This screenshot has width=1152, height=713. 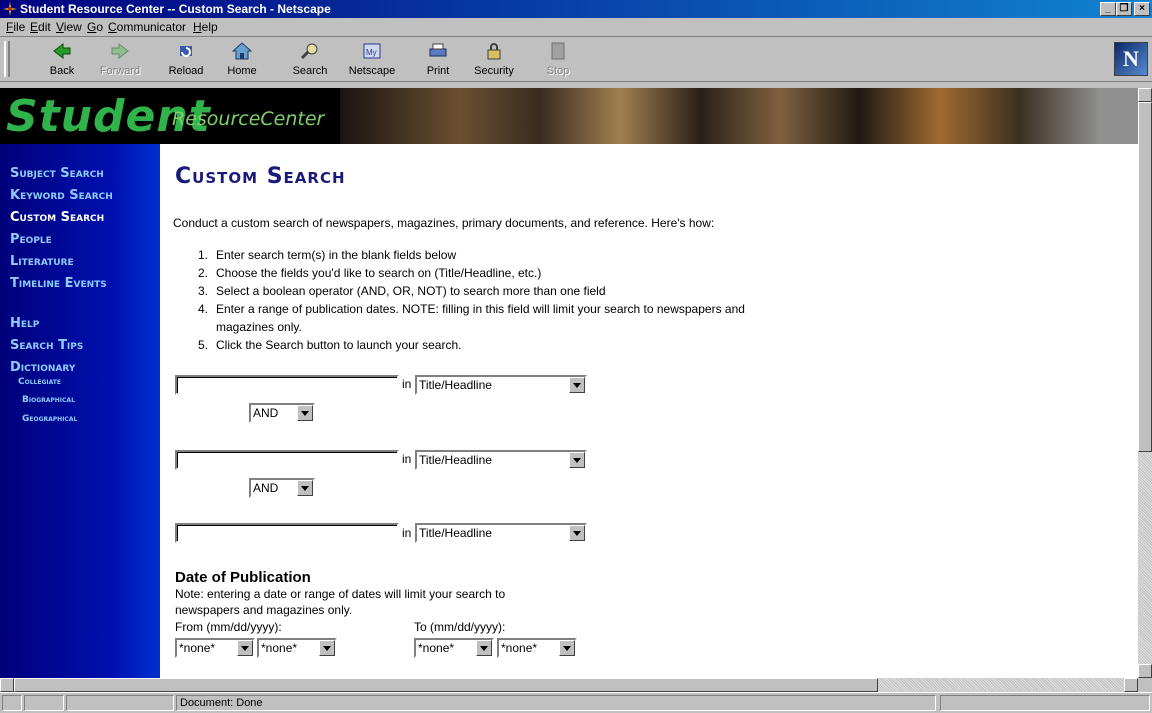 I want to click on site-banner: Student ResourceCenter, so click(x=569, y=116).